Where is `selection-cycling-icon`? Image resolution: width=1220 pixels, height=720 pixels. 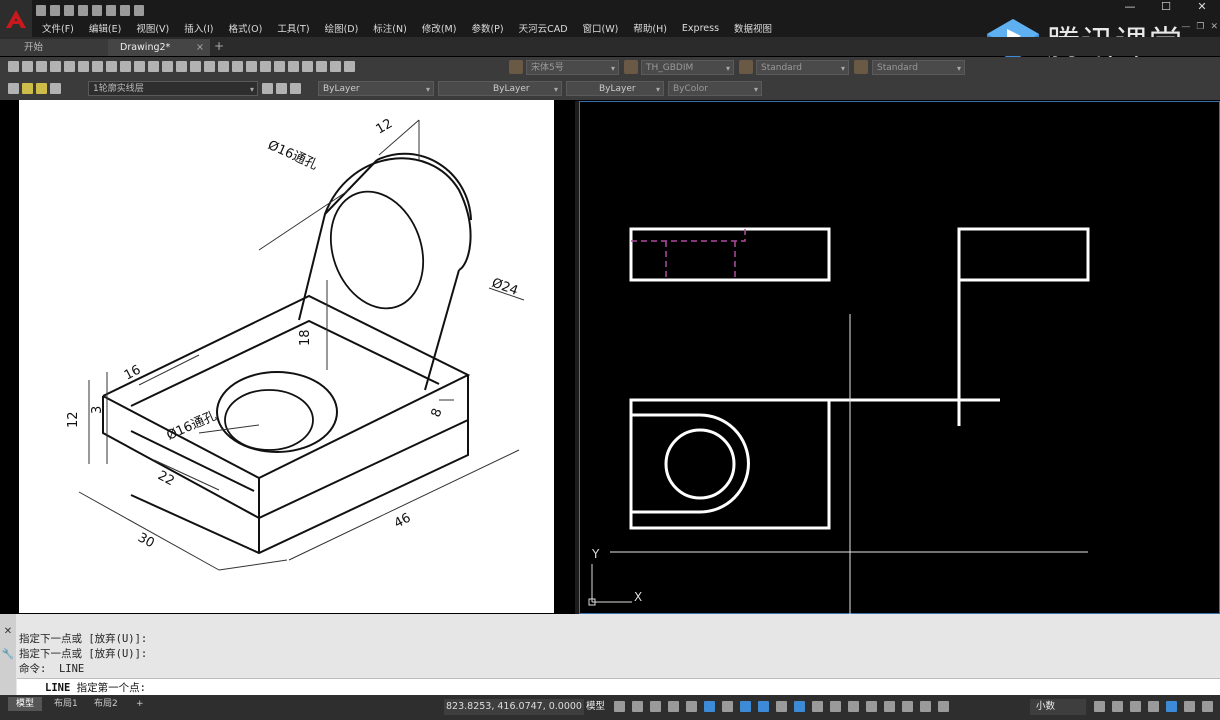
selection-cycling-icon is located at coordinates (817, 706).